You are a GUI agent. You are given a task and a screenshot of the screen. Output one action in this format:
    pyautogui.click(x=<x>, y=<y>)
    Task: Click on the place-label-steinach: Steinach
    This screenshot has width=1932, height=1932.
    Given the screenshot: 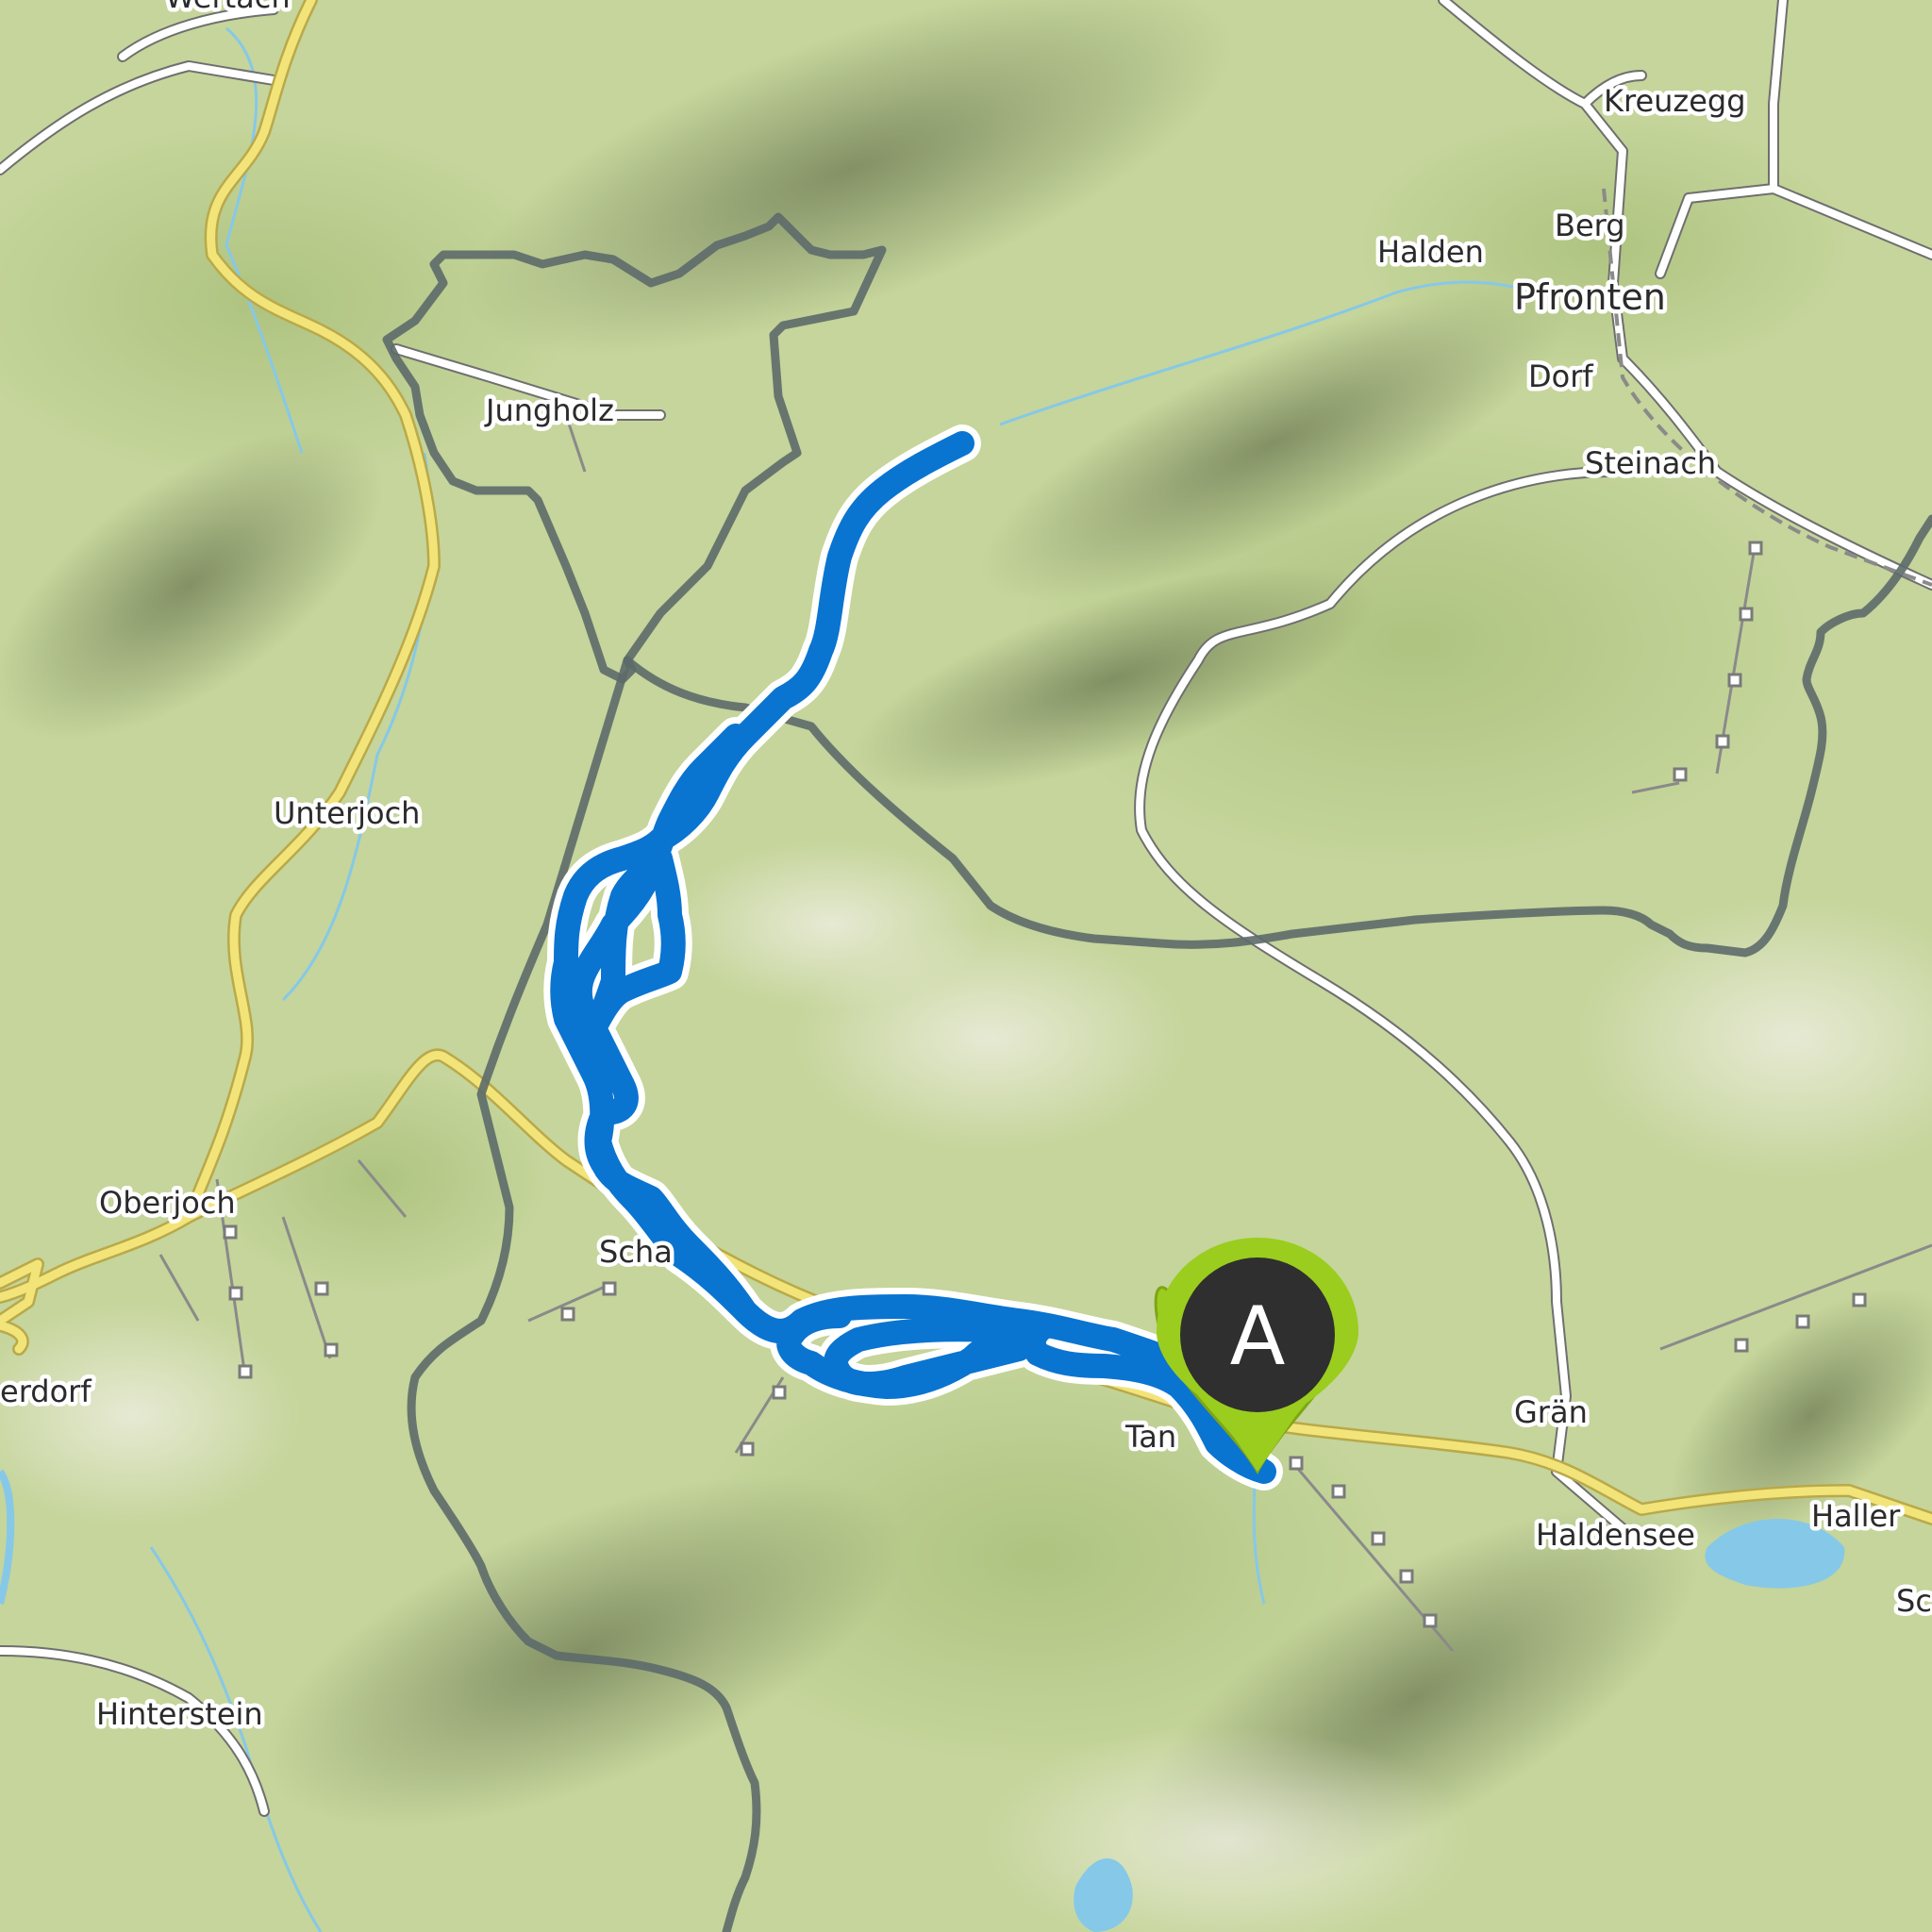 What is the action you would take?
    pyautogui.click(x=1650, y=463)
    